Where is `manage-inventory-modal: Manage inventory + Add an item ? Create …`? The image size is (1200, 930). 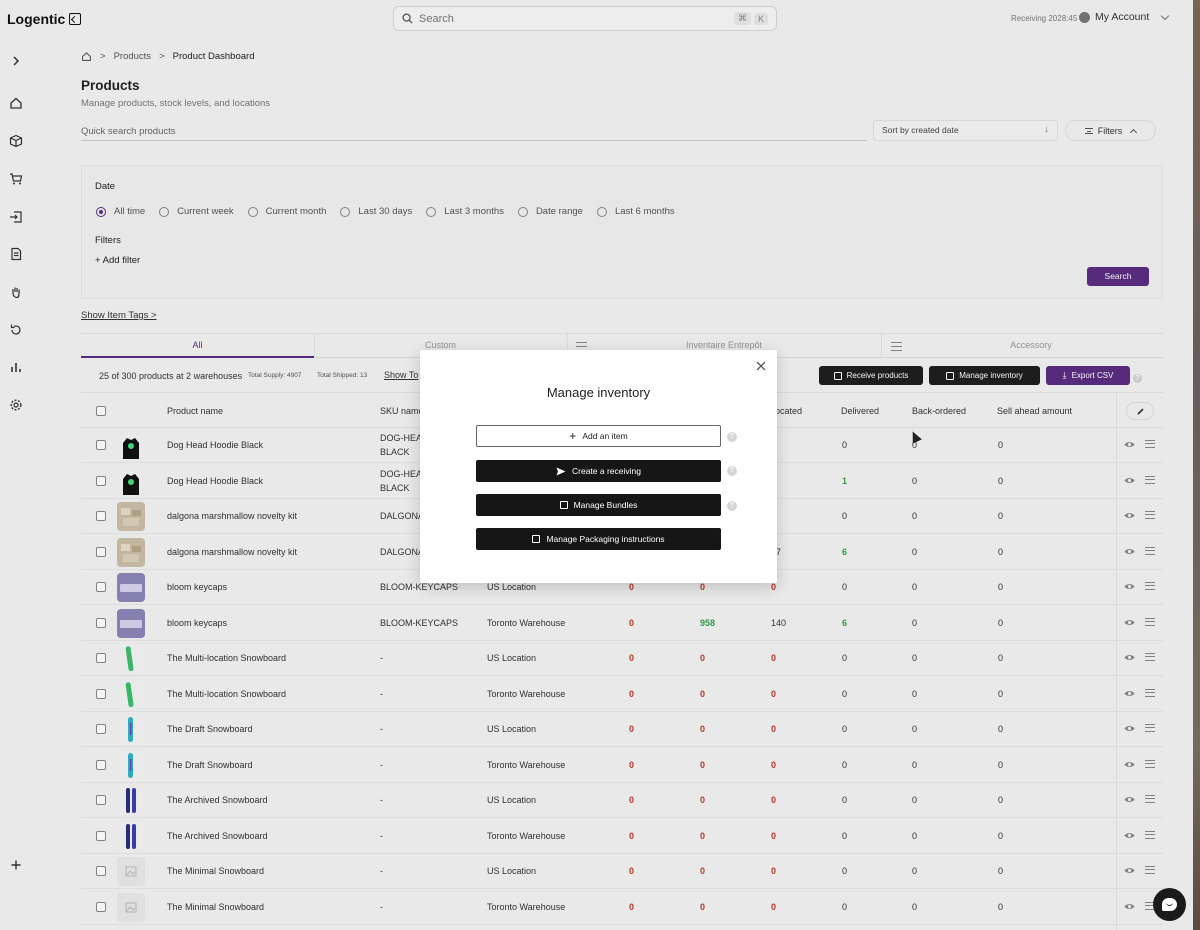
manage-inventory-modal: Manage inventory + Add an item ? Create … is located at coordinates (598, 466).